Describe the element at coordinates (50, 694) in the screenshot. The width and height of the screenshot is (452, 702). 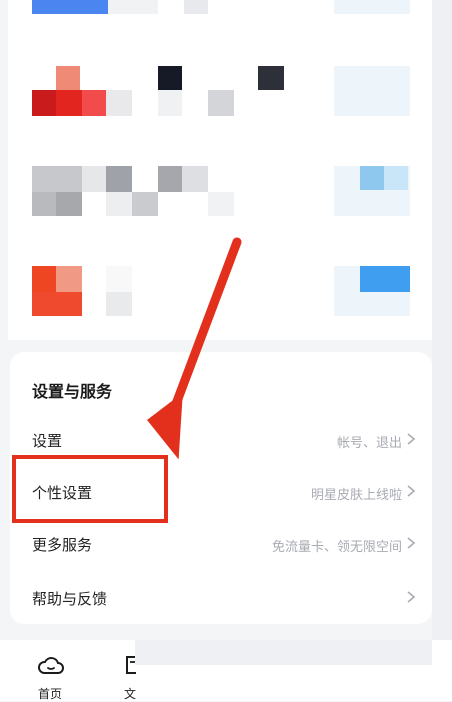
I see `tab-home-label: 首页` at that location.